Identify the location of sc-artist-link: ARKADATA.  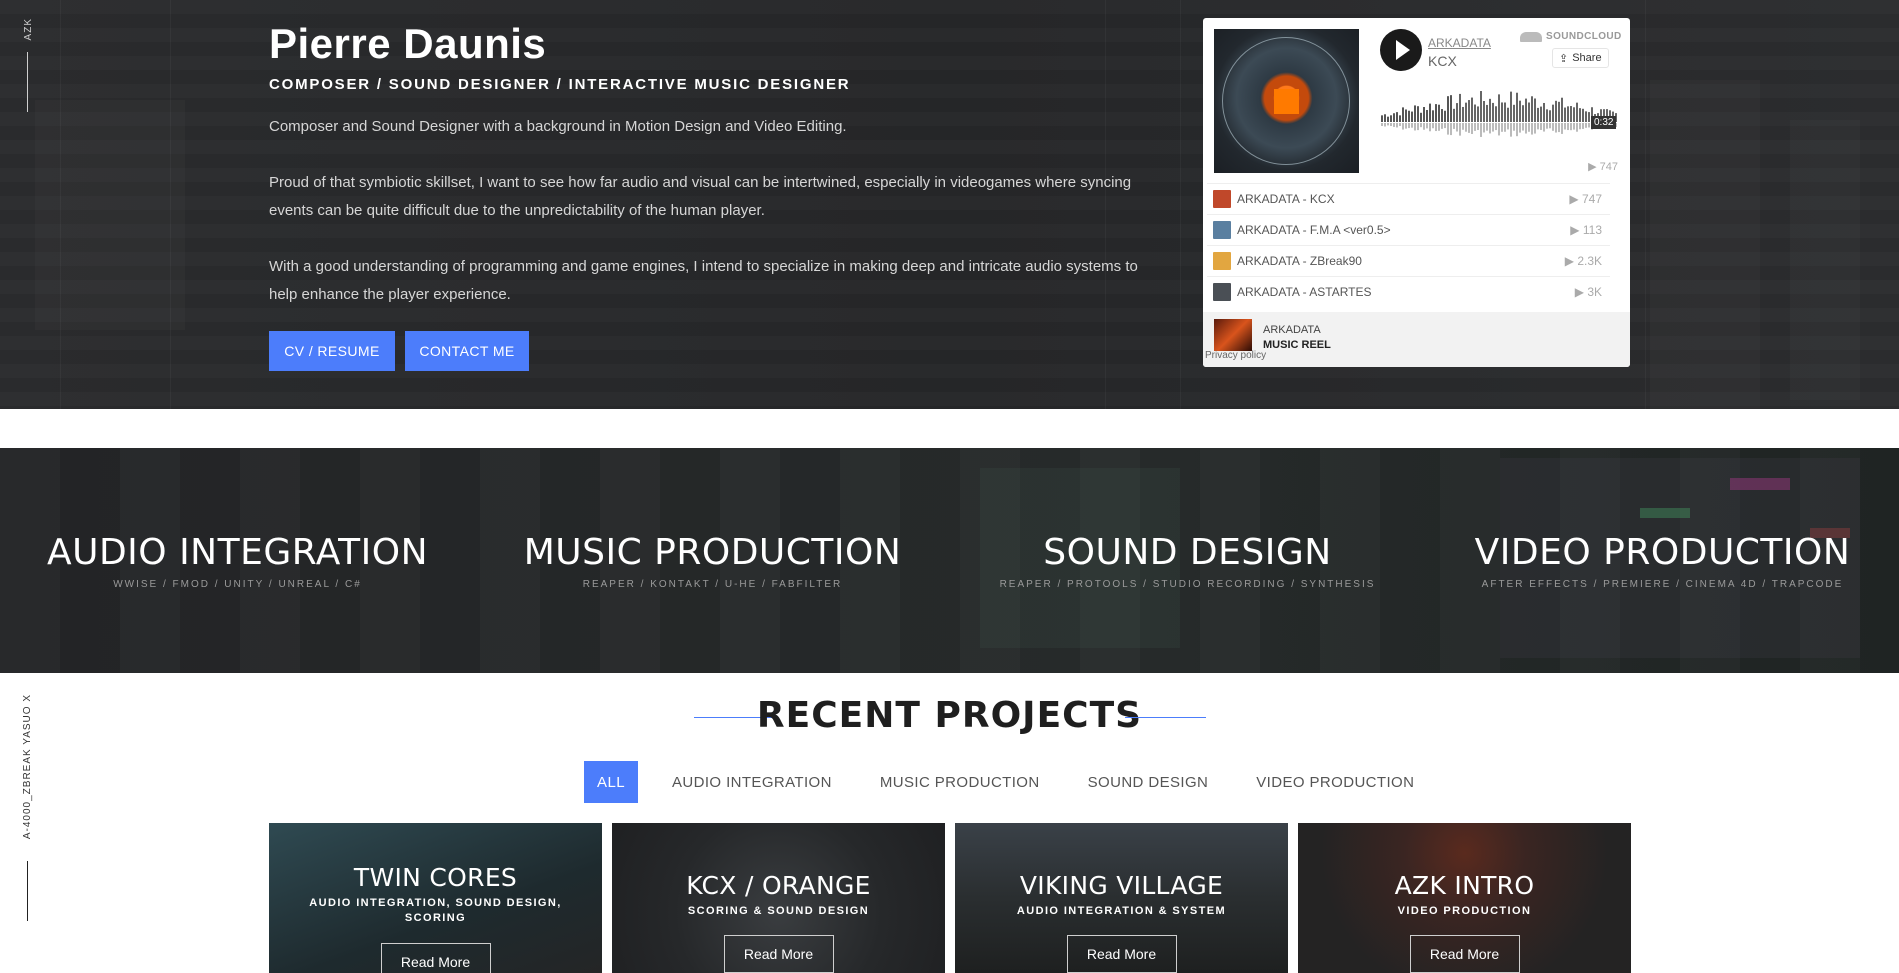
(1459, 43).